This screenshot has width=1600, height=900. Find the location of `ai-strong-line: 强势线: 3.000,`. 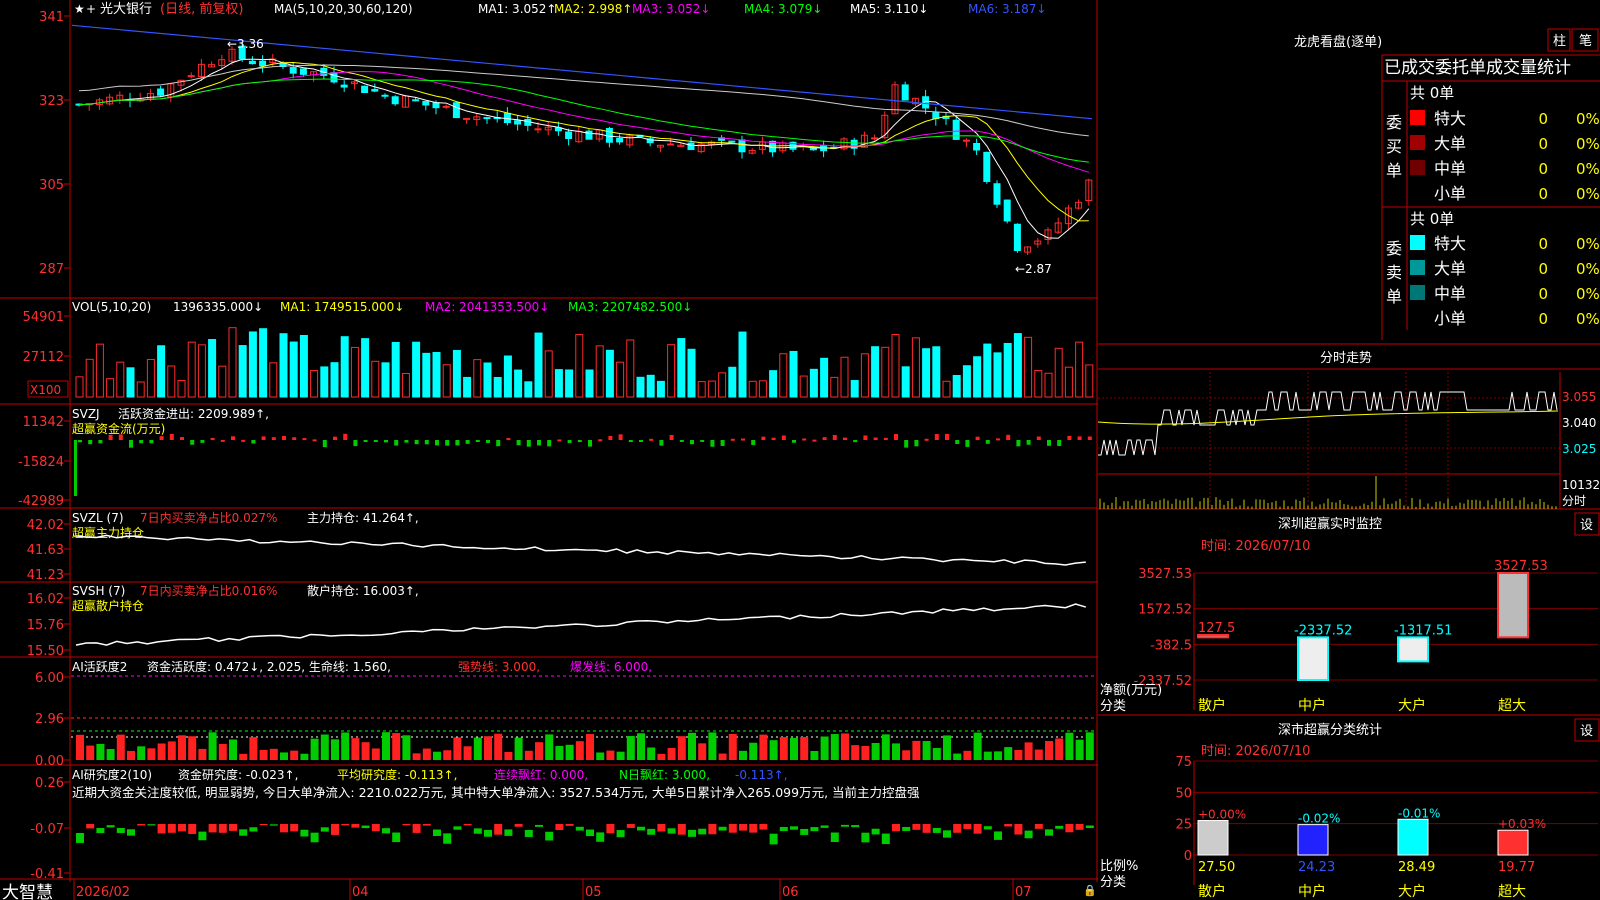

ai-strong-line: 强势线: 3.000, is located at coordinates (499, 667).